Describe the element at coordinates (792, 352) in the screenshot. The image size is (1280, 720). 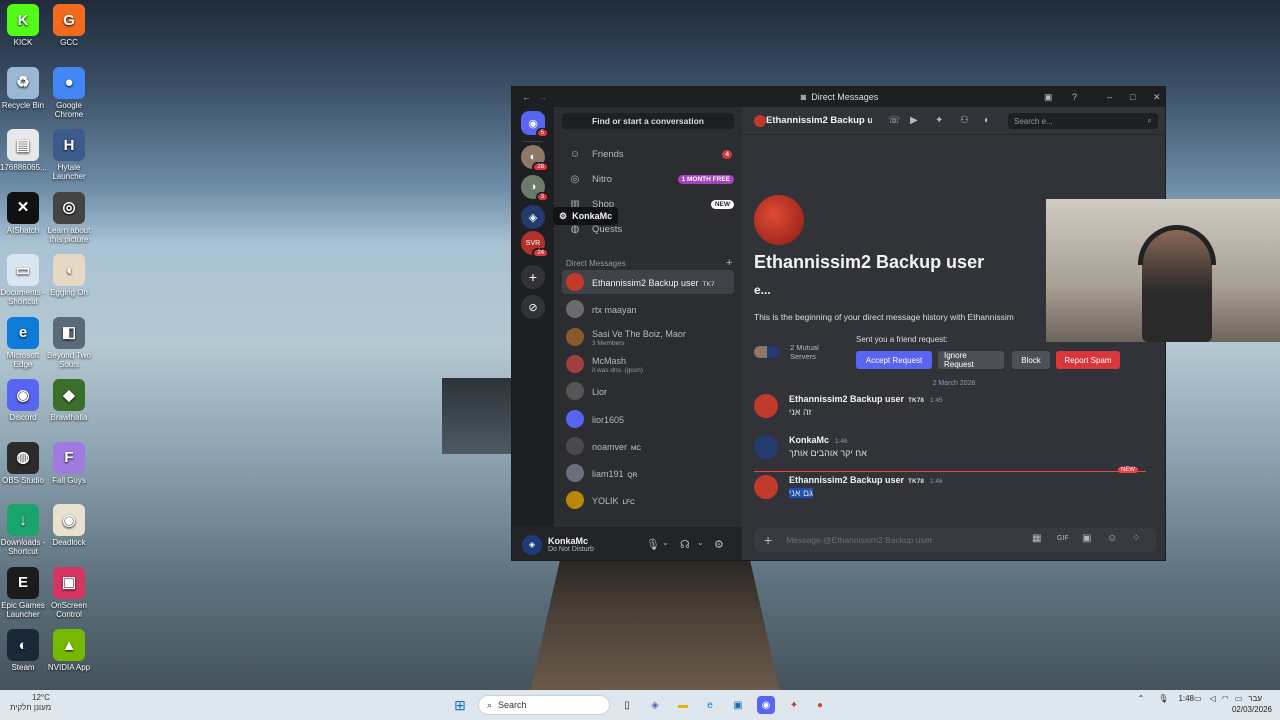
I see `mutual-servers: 2 Mutual Servers` at that location.